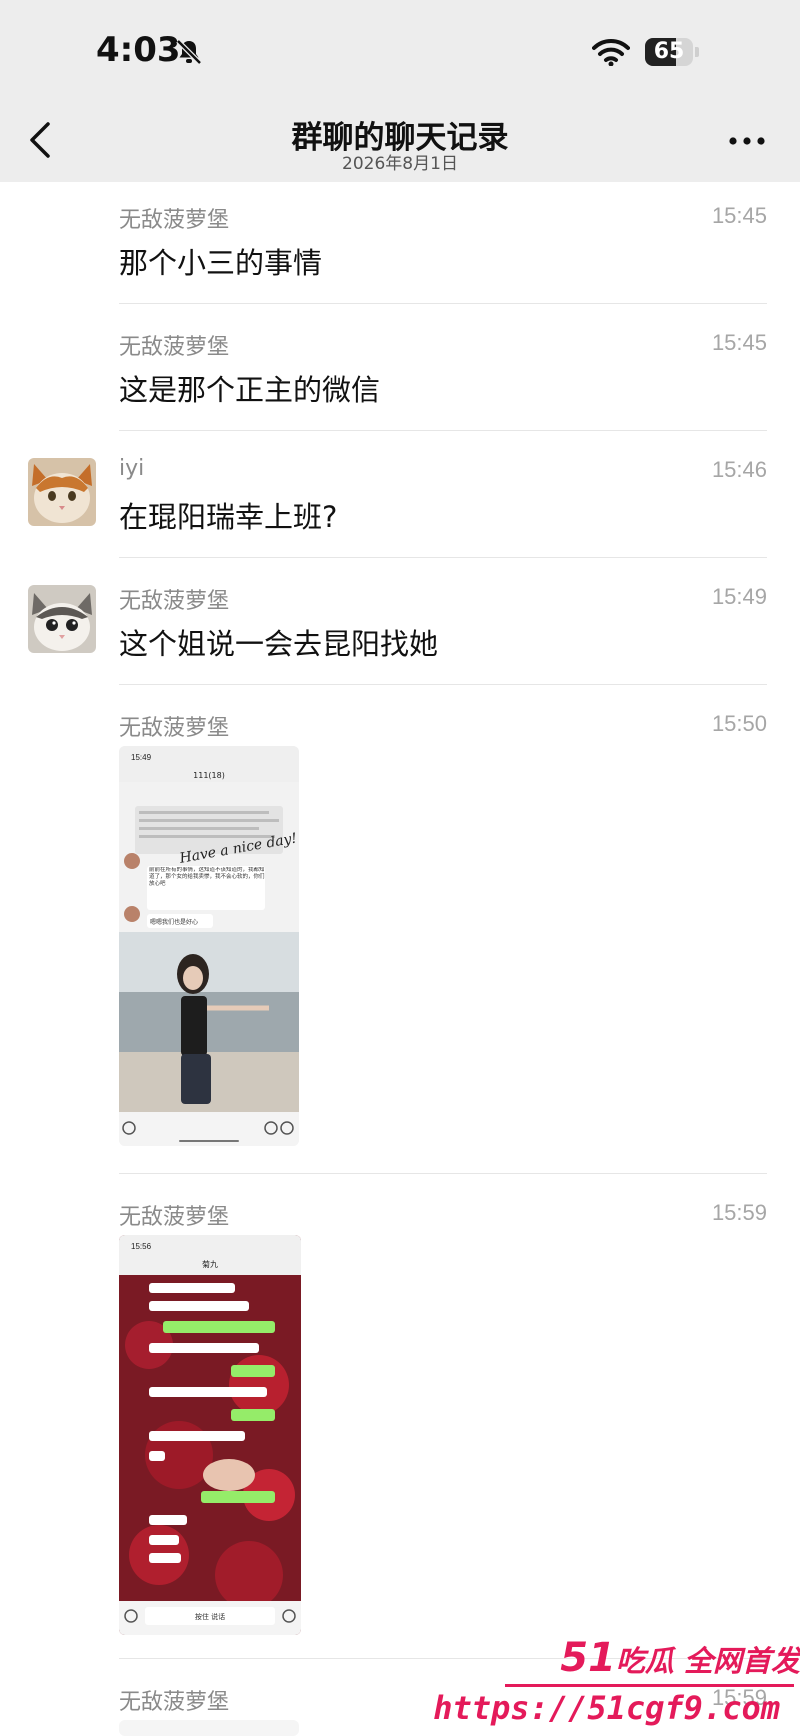 The image size is (800, 1736). I want to click on message-row: 无敌菠萝堡 15:45 这是那个正主的微信, so click(400, 370).